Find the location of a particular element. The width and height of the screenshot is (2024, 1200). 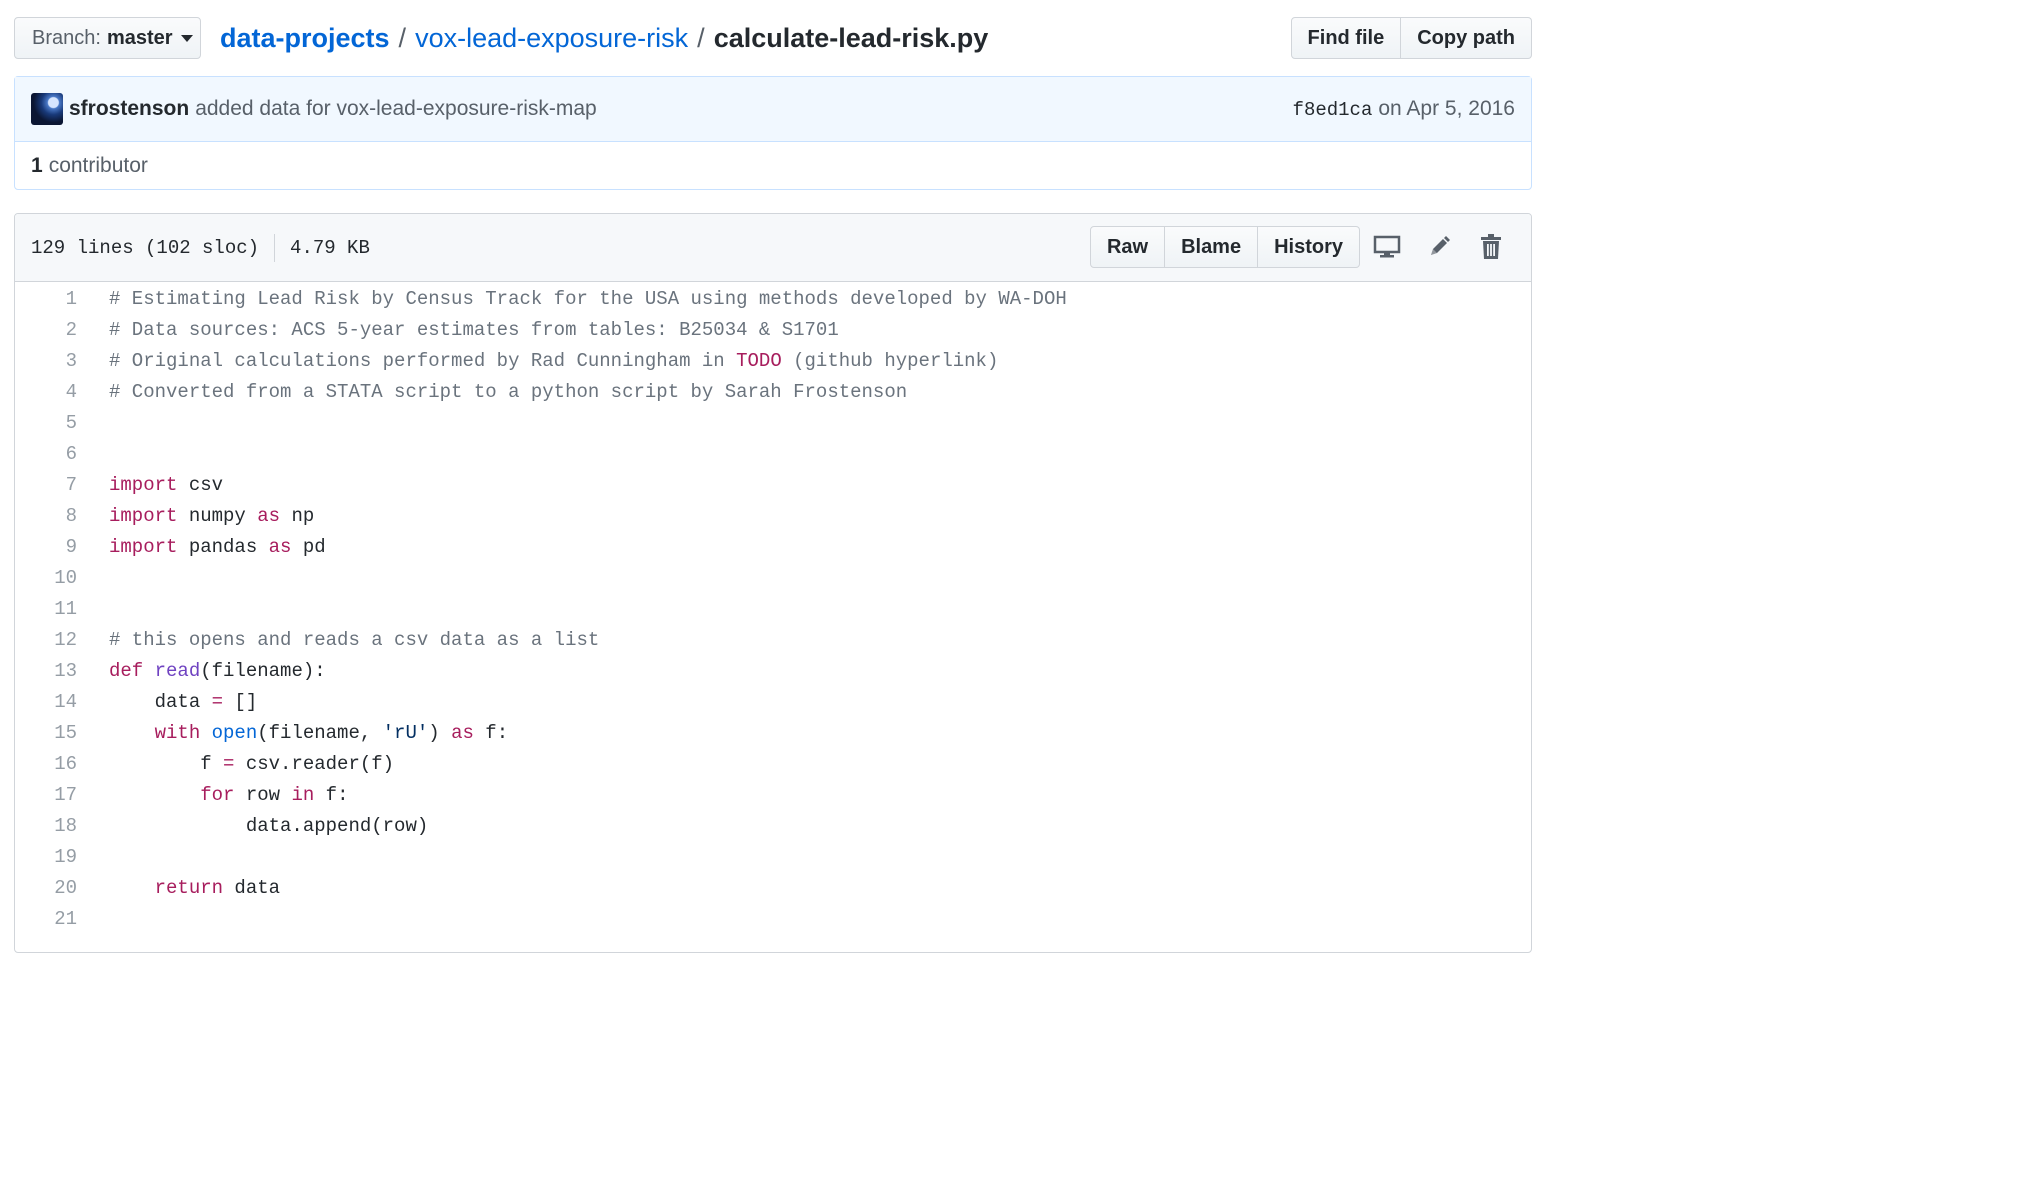

code-content: import numpy as np is located at coordinates (211, 516).